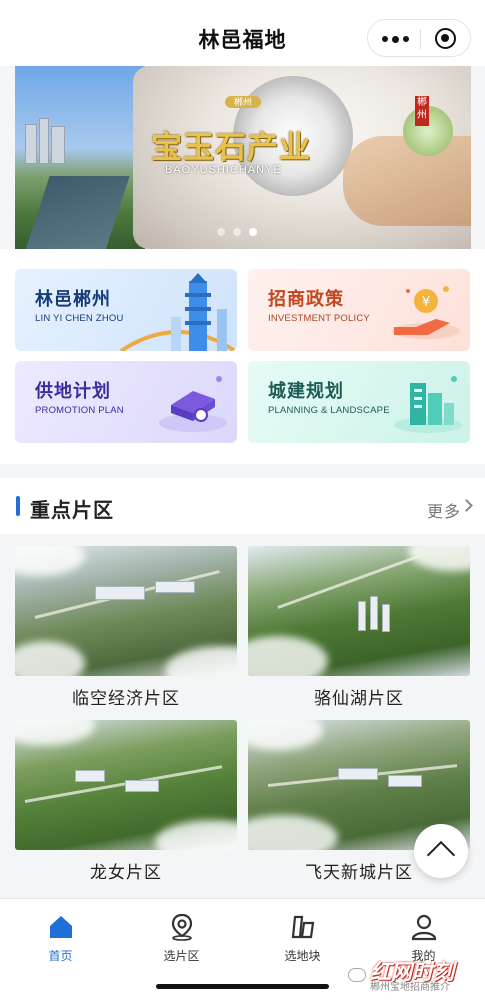 This screenshot has width=485, height=1000. I want to click on card-subtitle: PLANNING & LANDSCAPE, so click(329, 410).